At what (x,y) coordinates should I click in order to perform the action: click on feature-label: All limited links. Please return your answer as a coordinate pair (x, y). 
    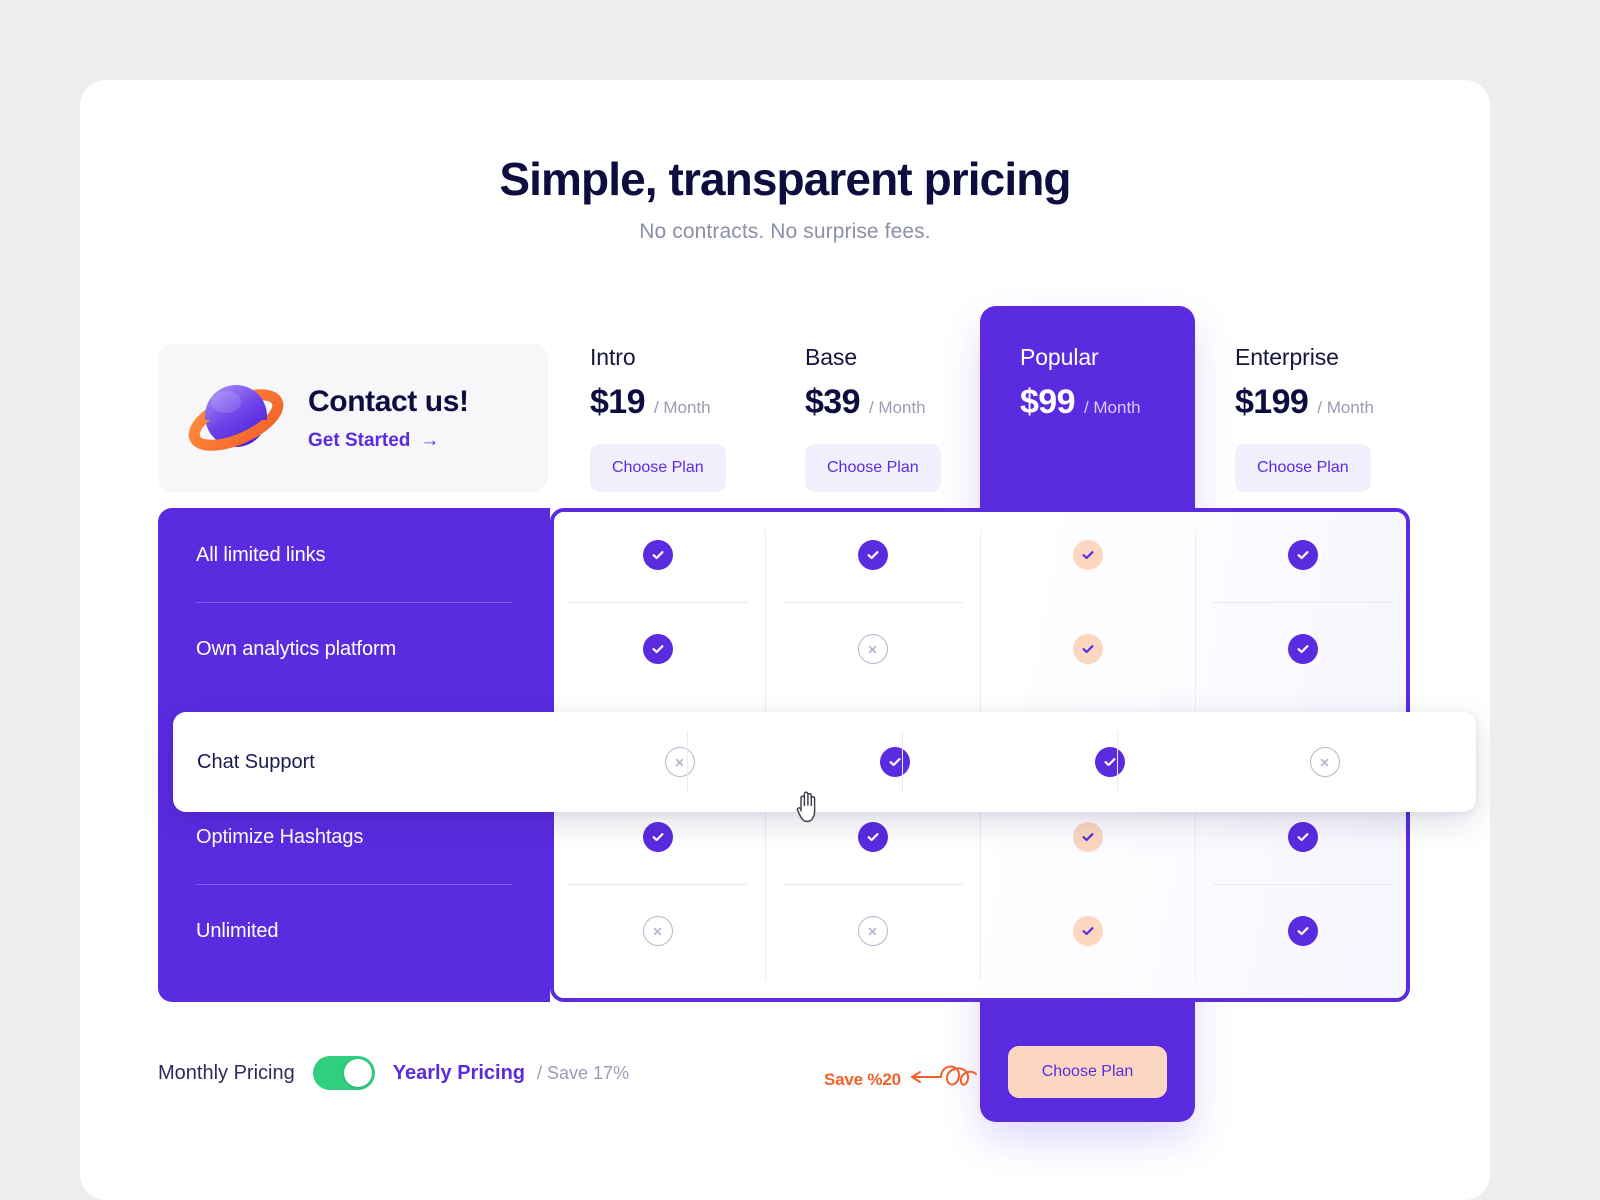
    Looking at the image, I should click on (261, 554).